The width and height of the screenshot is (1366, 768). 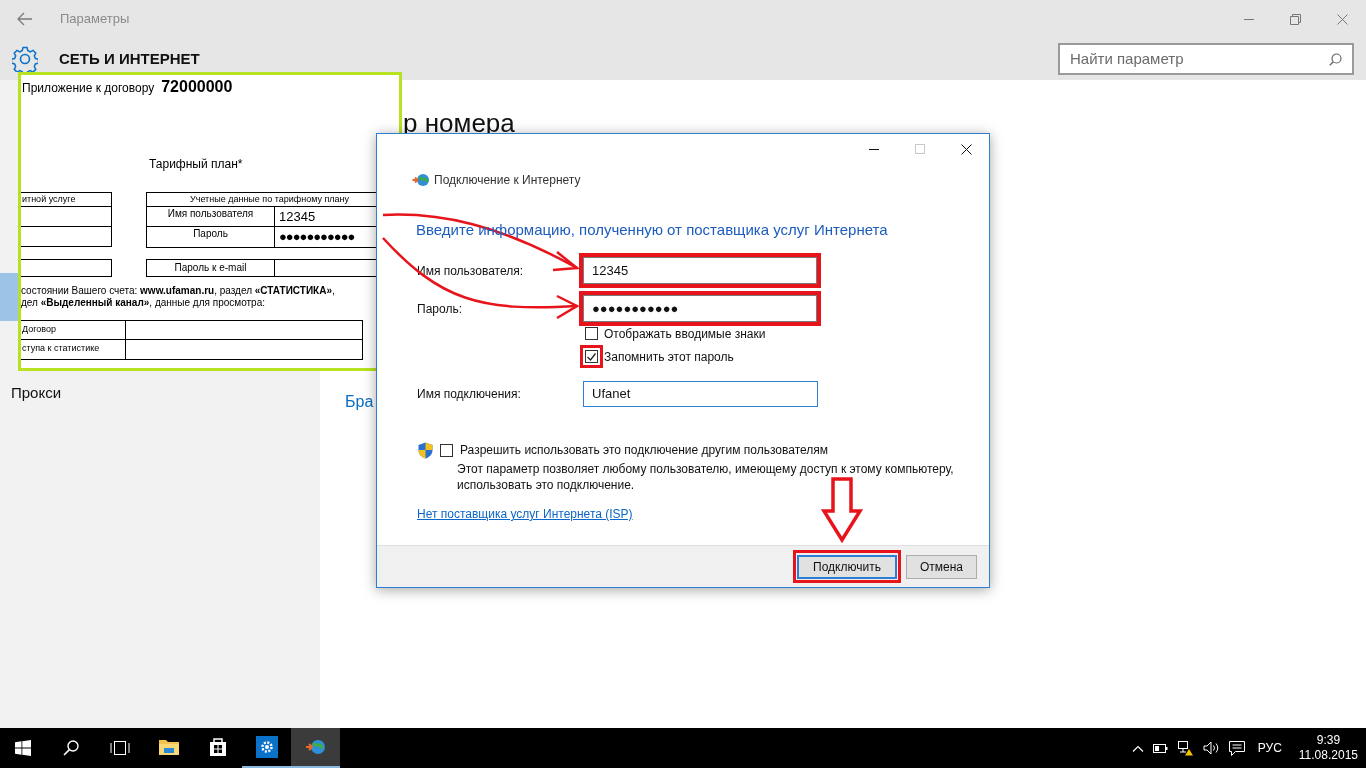 I want to click on field-label: Пароль:, so click(x=440, y=309).